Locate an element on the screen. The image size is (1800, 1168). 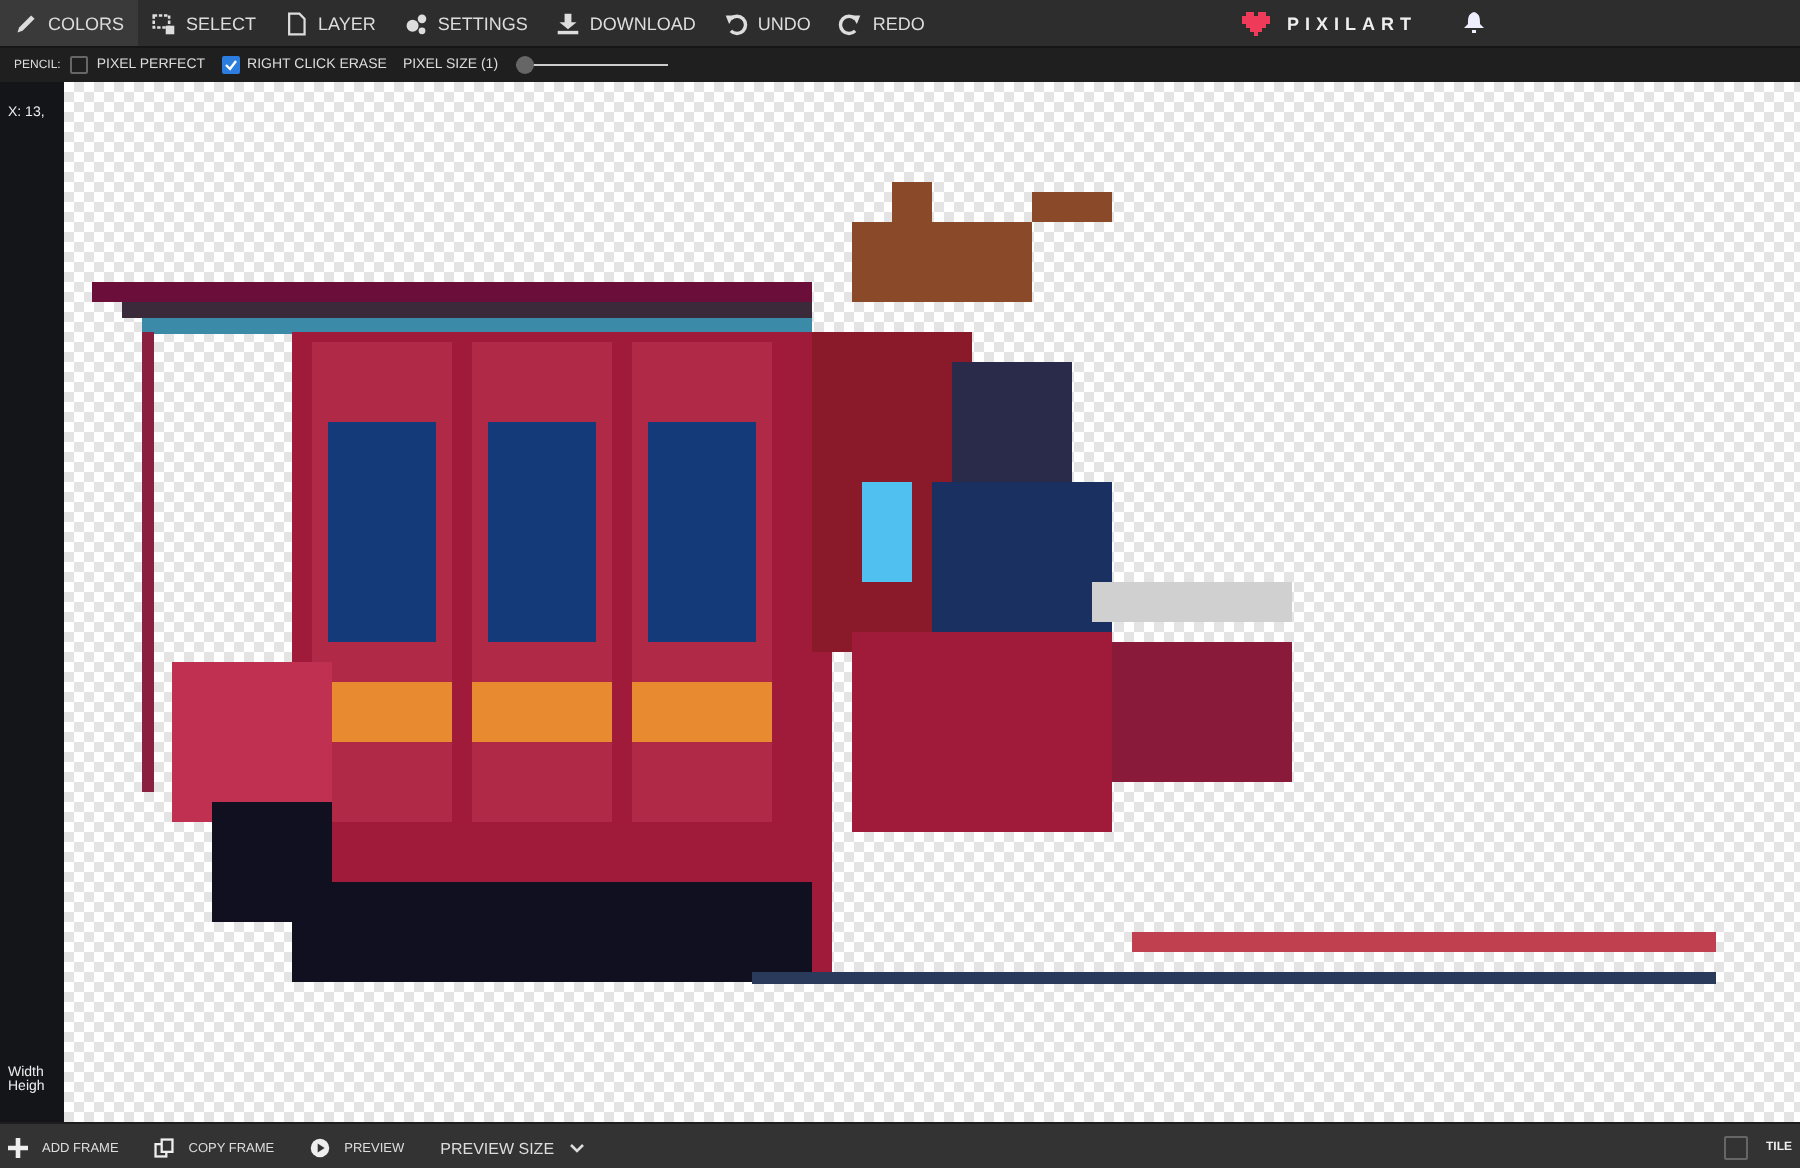
menu-tab: LAYER is located at coordinates (330, 23).